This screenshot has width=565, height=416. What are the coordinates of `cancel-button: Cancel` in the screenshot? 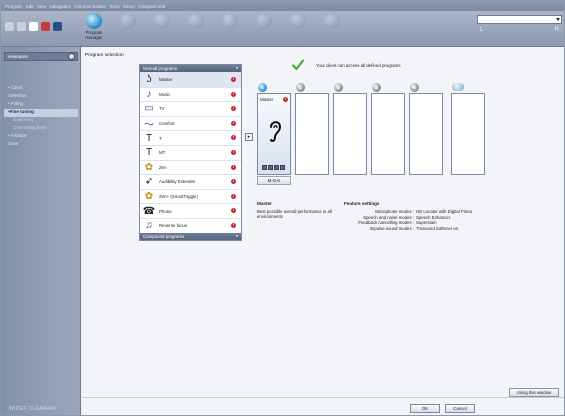 It's located at (460, 408).